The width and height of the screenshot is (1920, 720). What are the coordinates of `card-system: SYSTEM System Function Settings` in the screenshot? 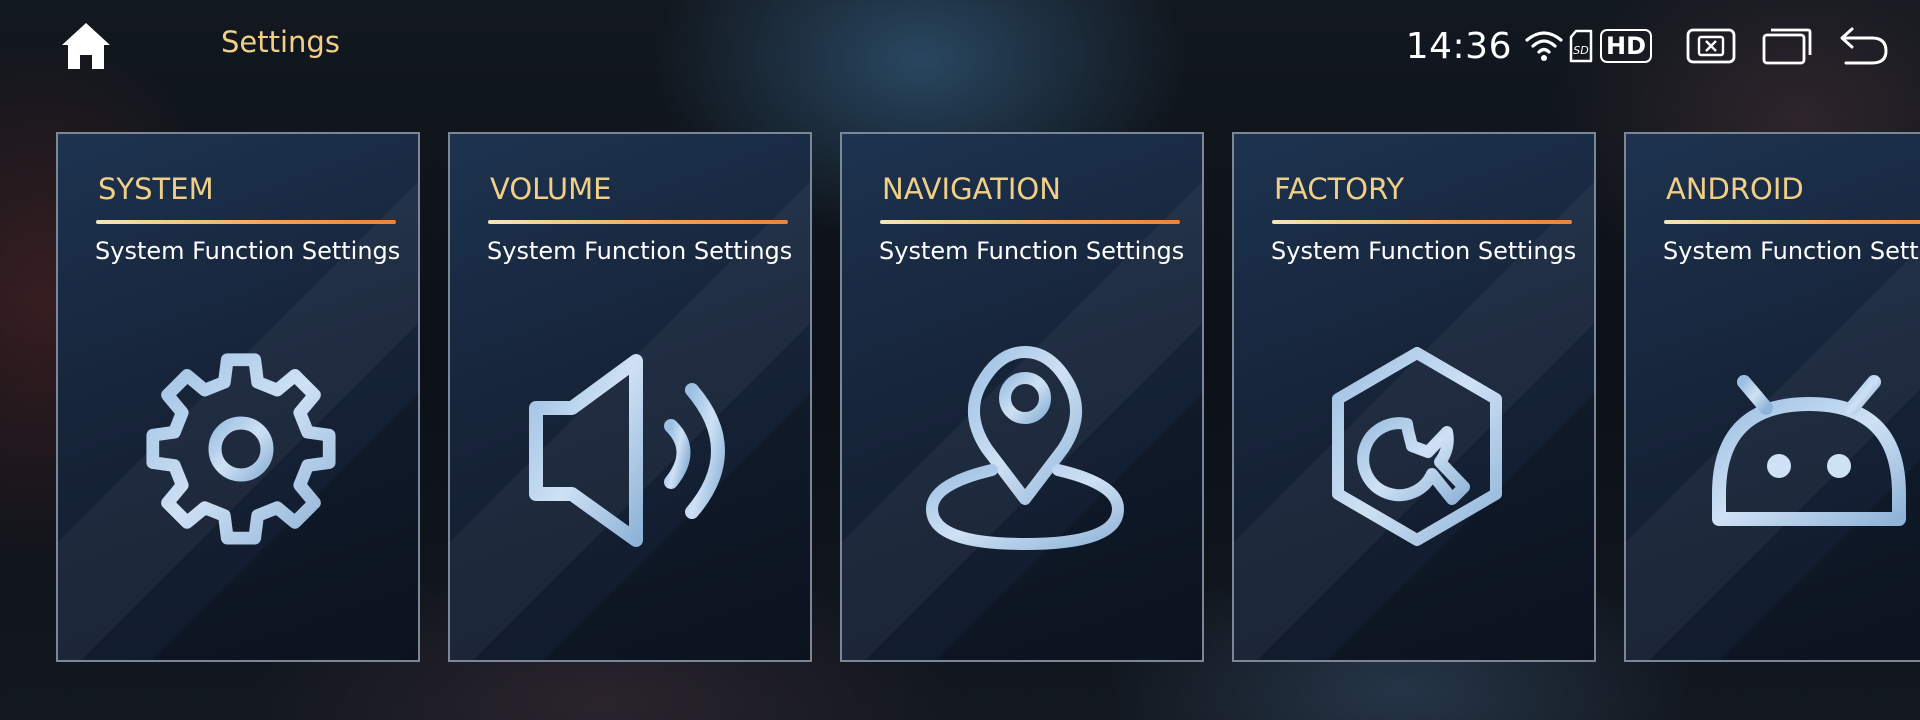 It's located at (238, 397).